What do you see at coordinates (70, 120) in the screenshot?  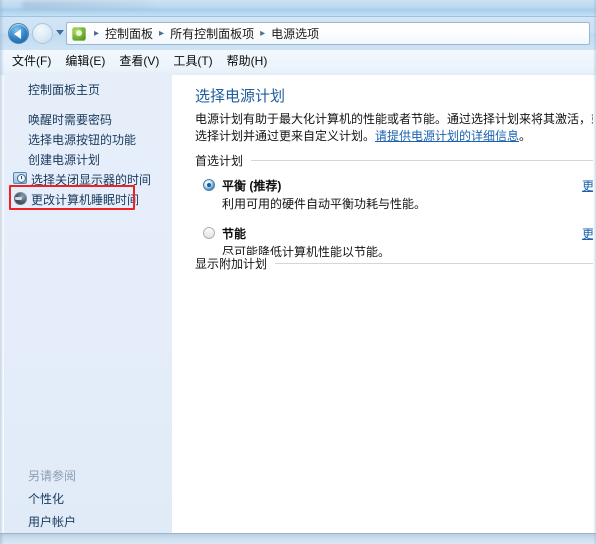 I see `sidebar-item-require-password-on-wakeup: 唤醒时需要密码` at bounding box center [70, 120].